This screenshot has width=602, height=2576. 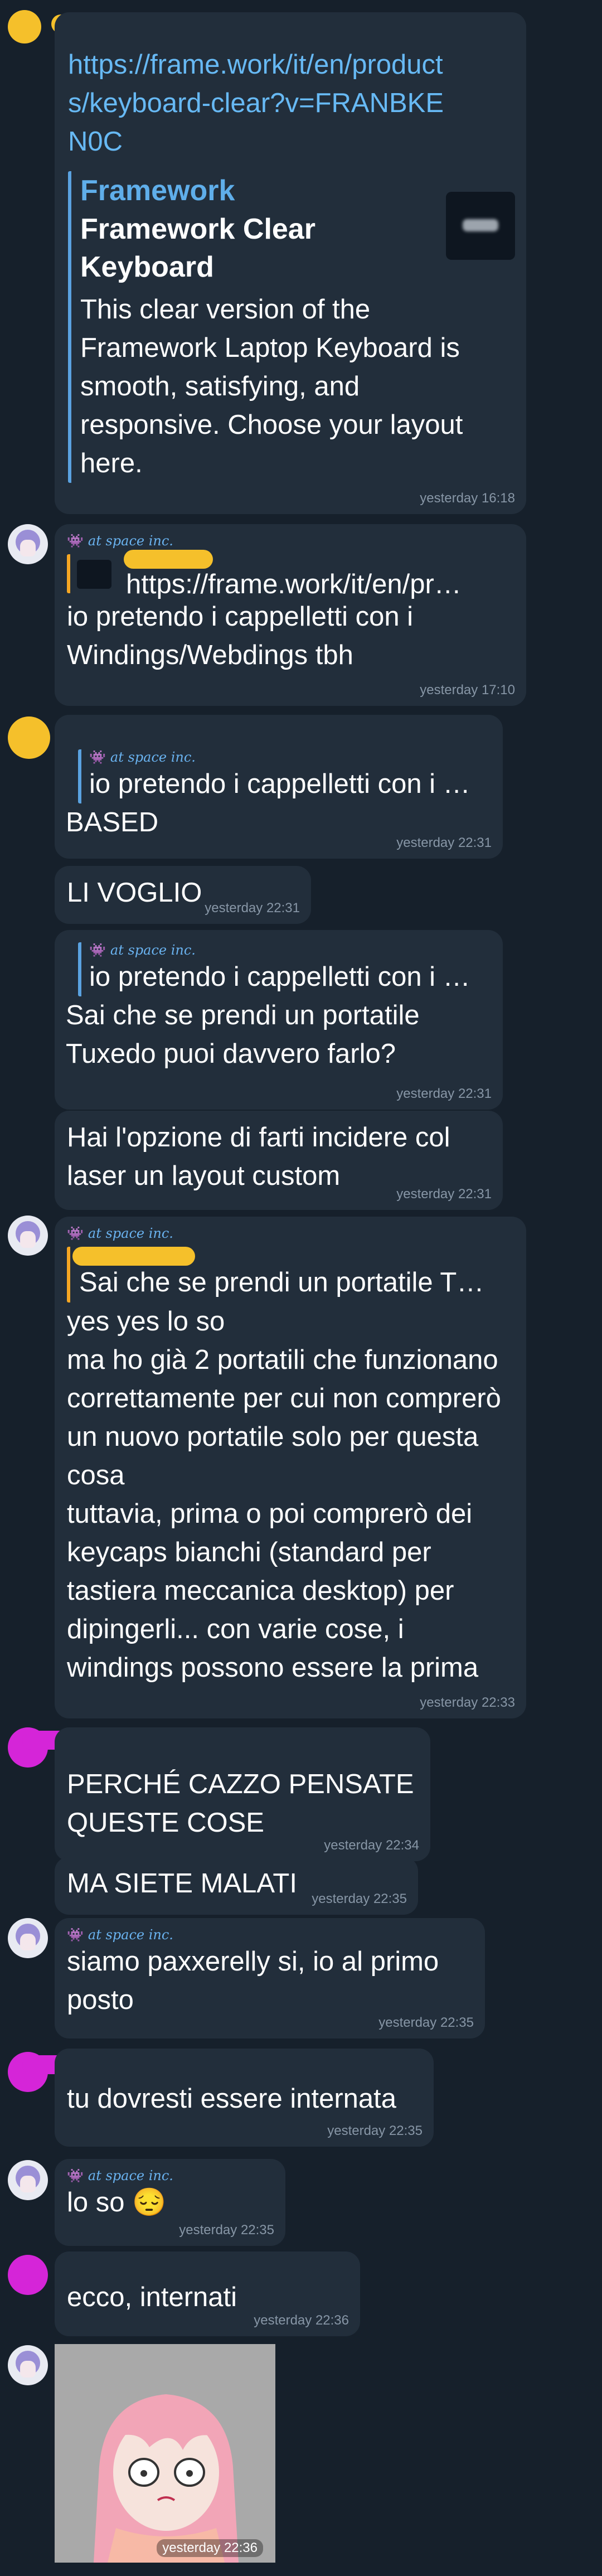 What do you see at coordinates (372, 1845) in the screenshot?
I see `message-time: yesterday 22:34` at bounding box center [372, 1845].